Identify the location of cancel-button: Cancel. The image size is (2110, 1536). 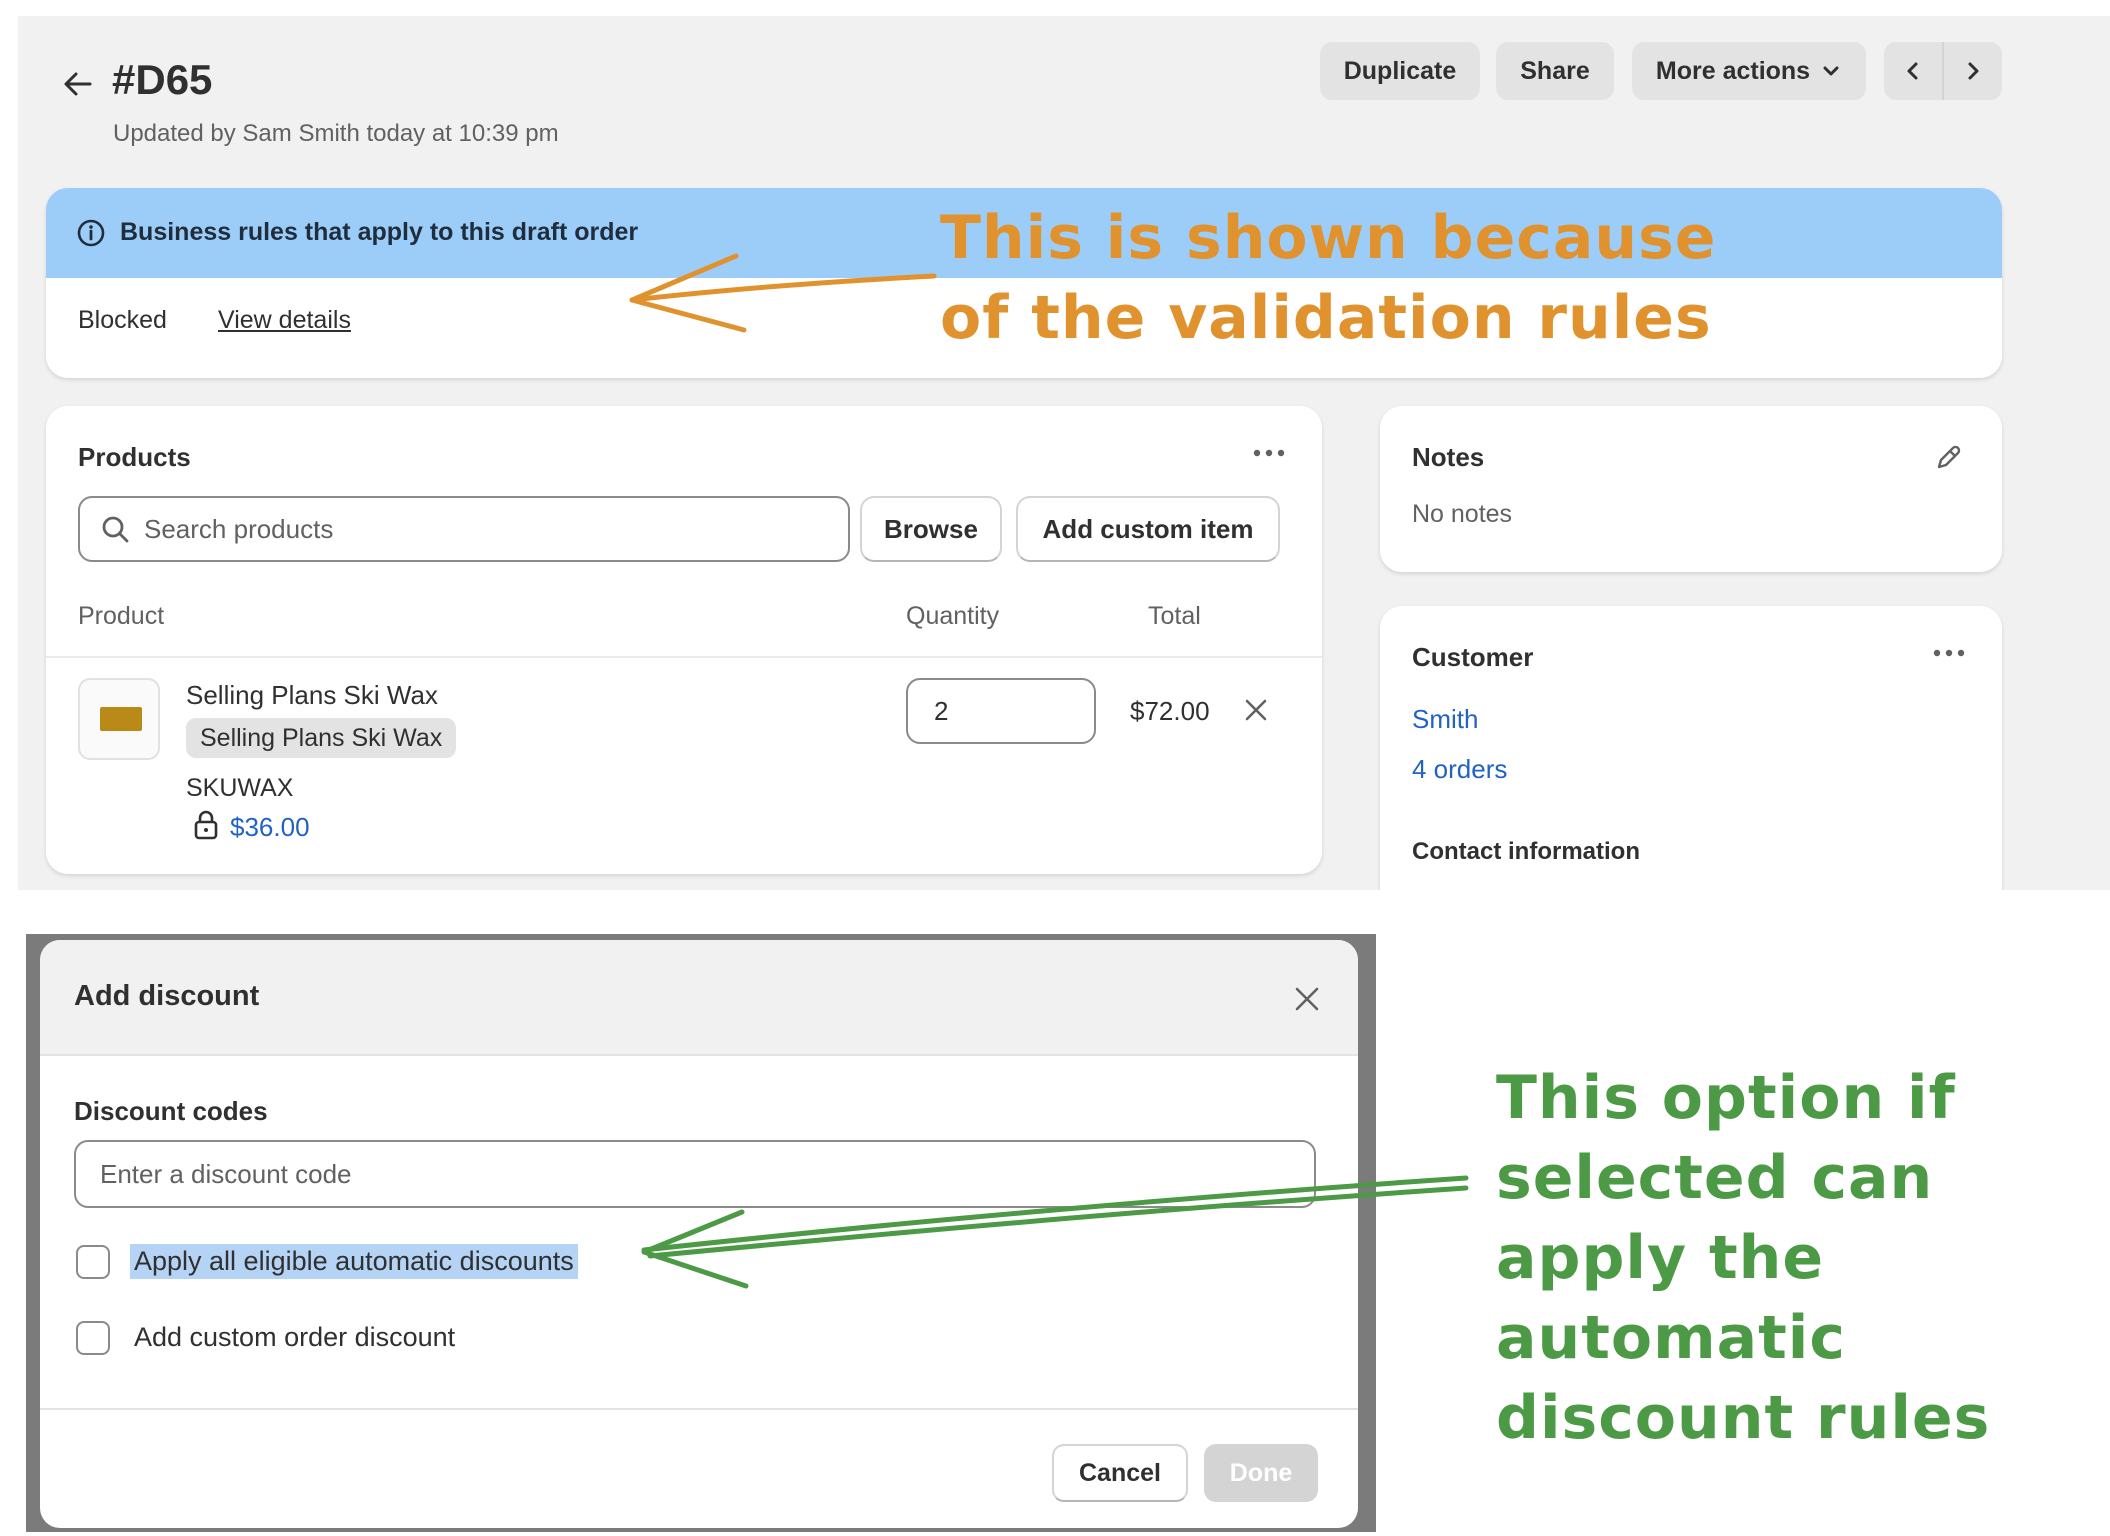
(1120, 1473).